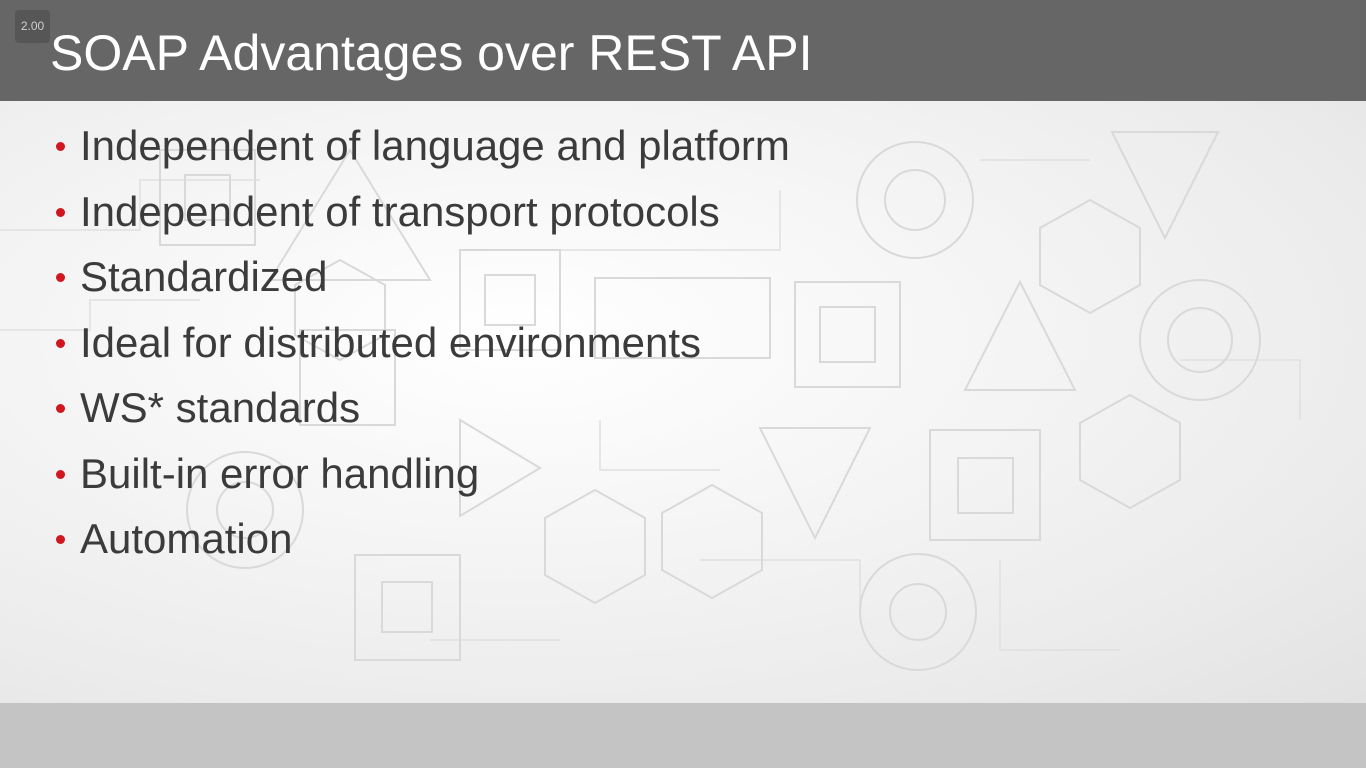 The image size is (1366, 768). What do you see at coordinates (186, 538) in the screenshot?
I see `bullet-text: Automation` at bounding box center [186, 538].